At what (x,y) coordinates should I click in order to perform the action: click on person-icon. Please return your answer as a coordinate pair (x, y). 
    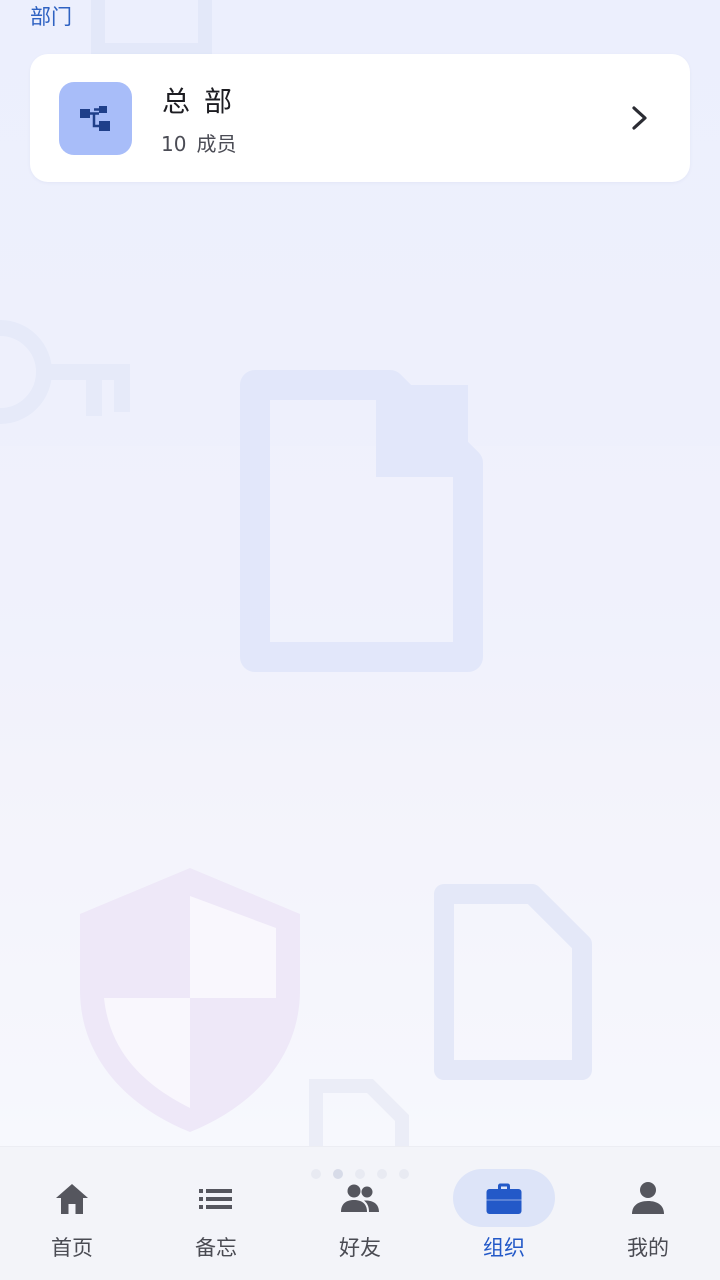
    Looking at the image, I should click on (648, 1198).